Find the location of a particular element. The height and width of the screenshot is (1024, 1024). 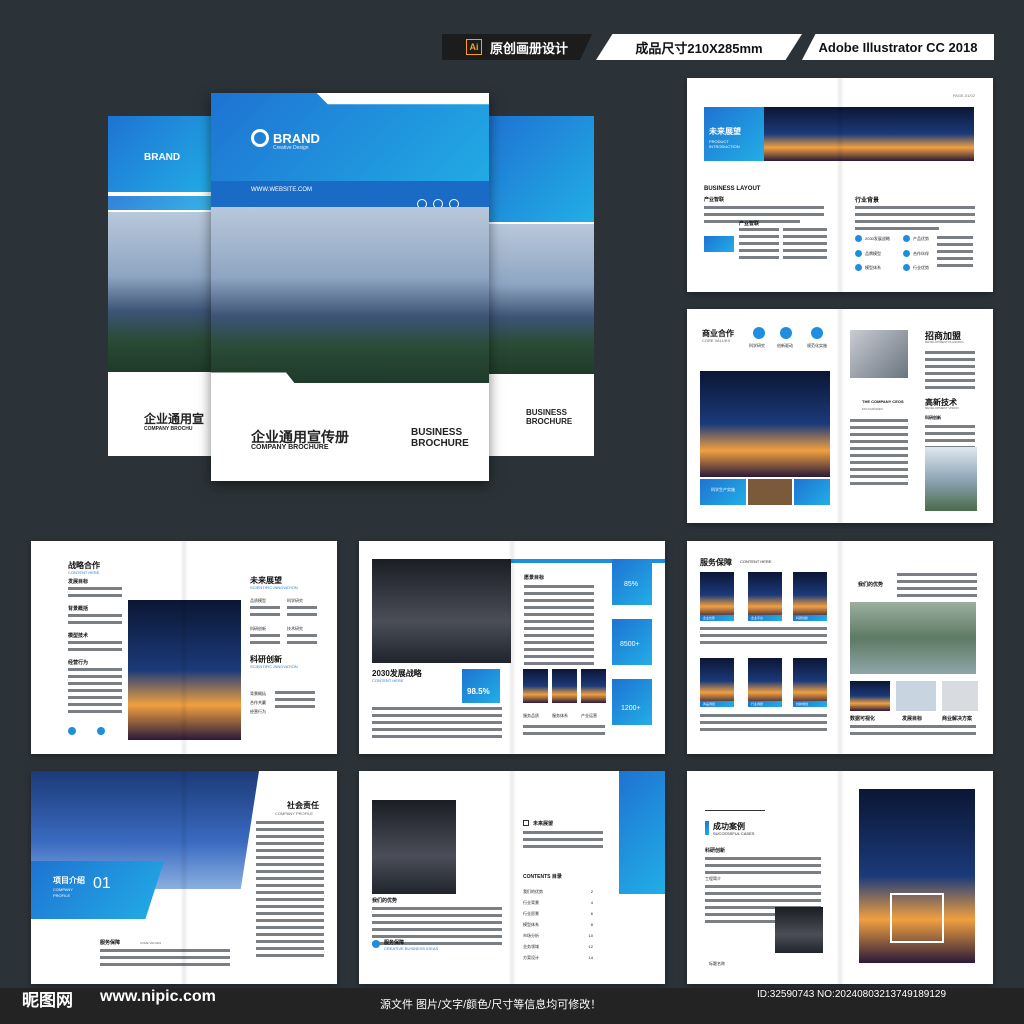

chess-image is located at coordinates (799, 930).